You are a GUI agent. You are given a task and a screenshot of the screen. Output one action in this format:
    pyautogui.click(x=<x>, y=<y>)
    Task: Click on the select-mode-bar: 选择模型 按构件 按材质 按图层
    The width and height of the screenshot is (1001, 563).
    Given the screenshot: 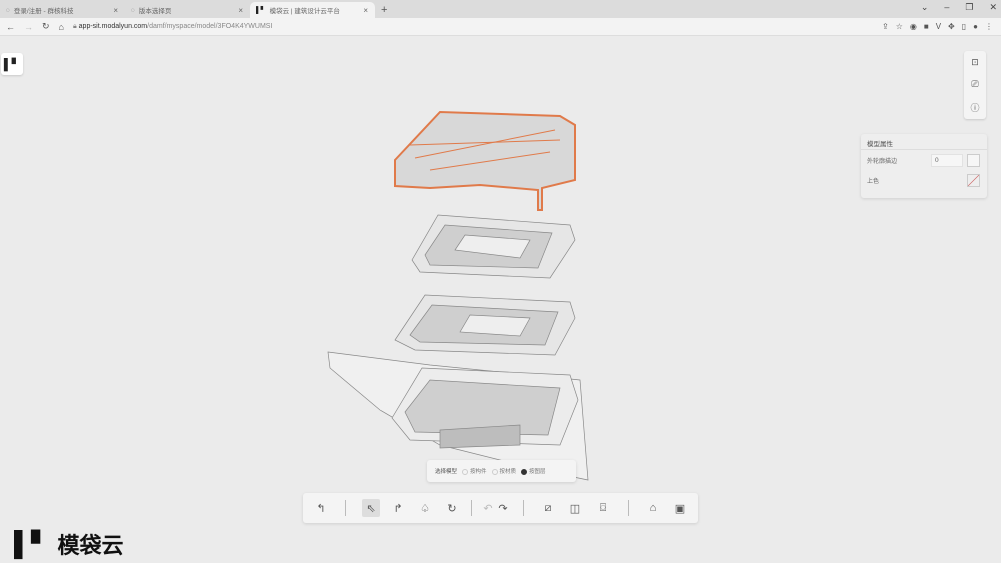 What is the action you would take?
    pyautogui.click(x=501, y=471)
    